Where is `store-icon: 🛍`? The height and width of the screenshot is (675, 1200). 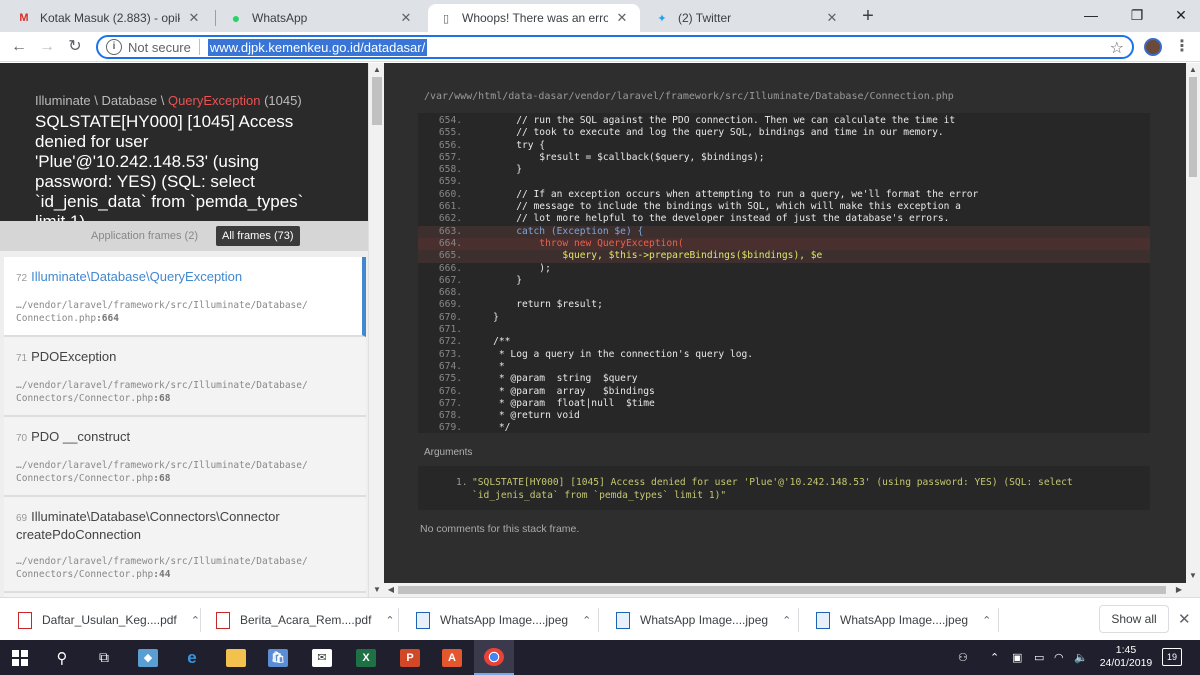 store-icon: 🛍 is located at coordinates (278, 657).